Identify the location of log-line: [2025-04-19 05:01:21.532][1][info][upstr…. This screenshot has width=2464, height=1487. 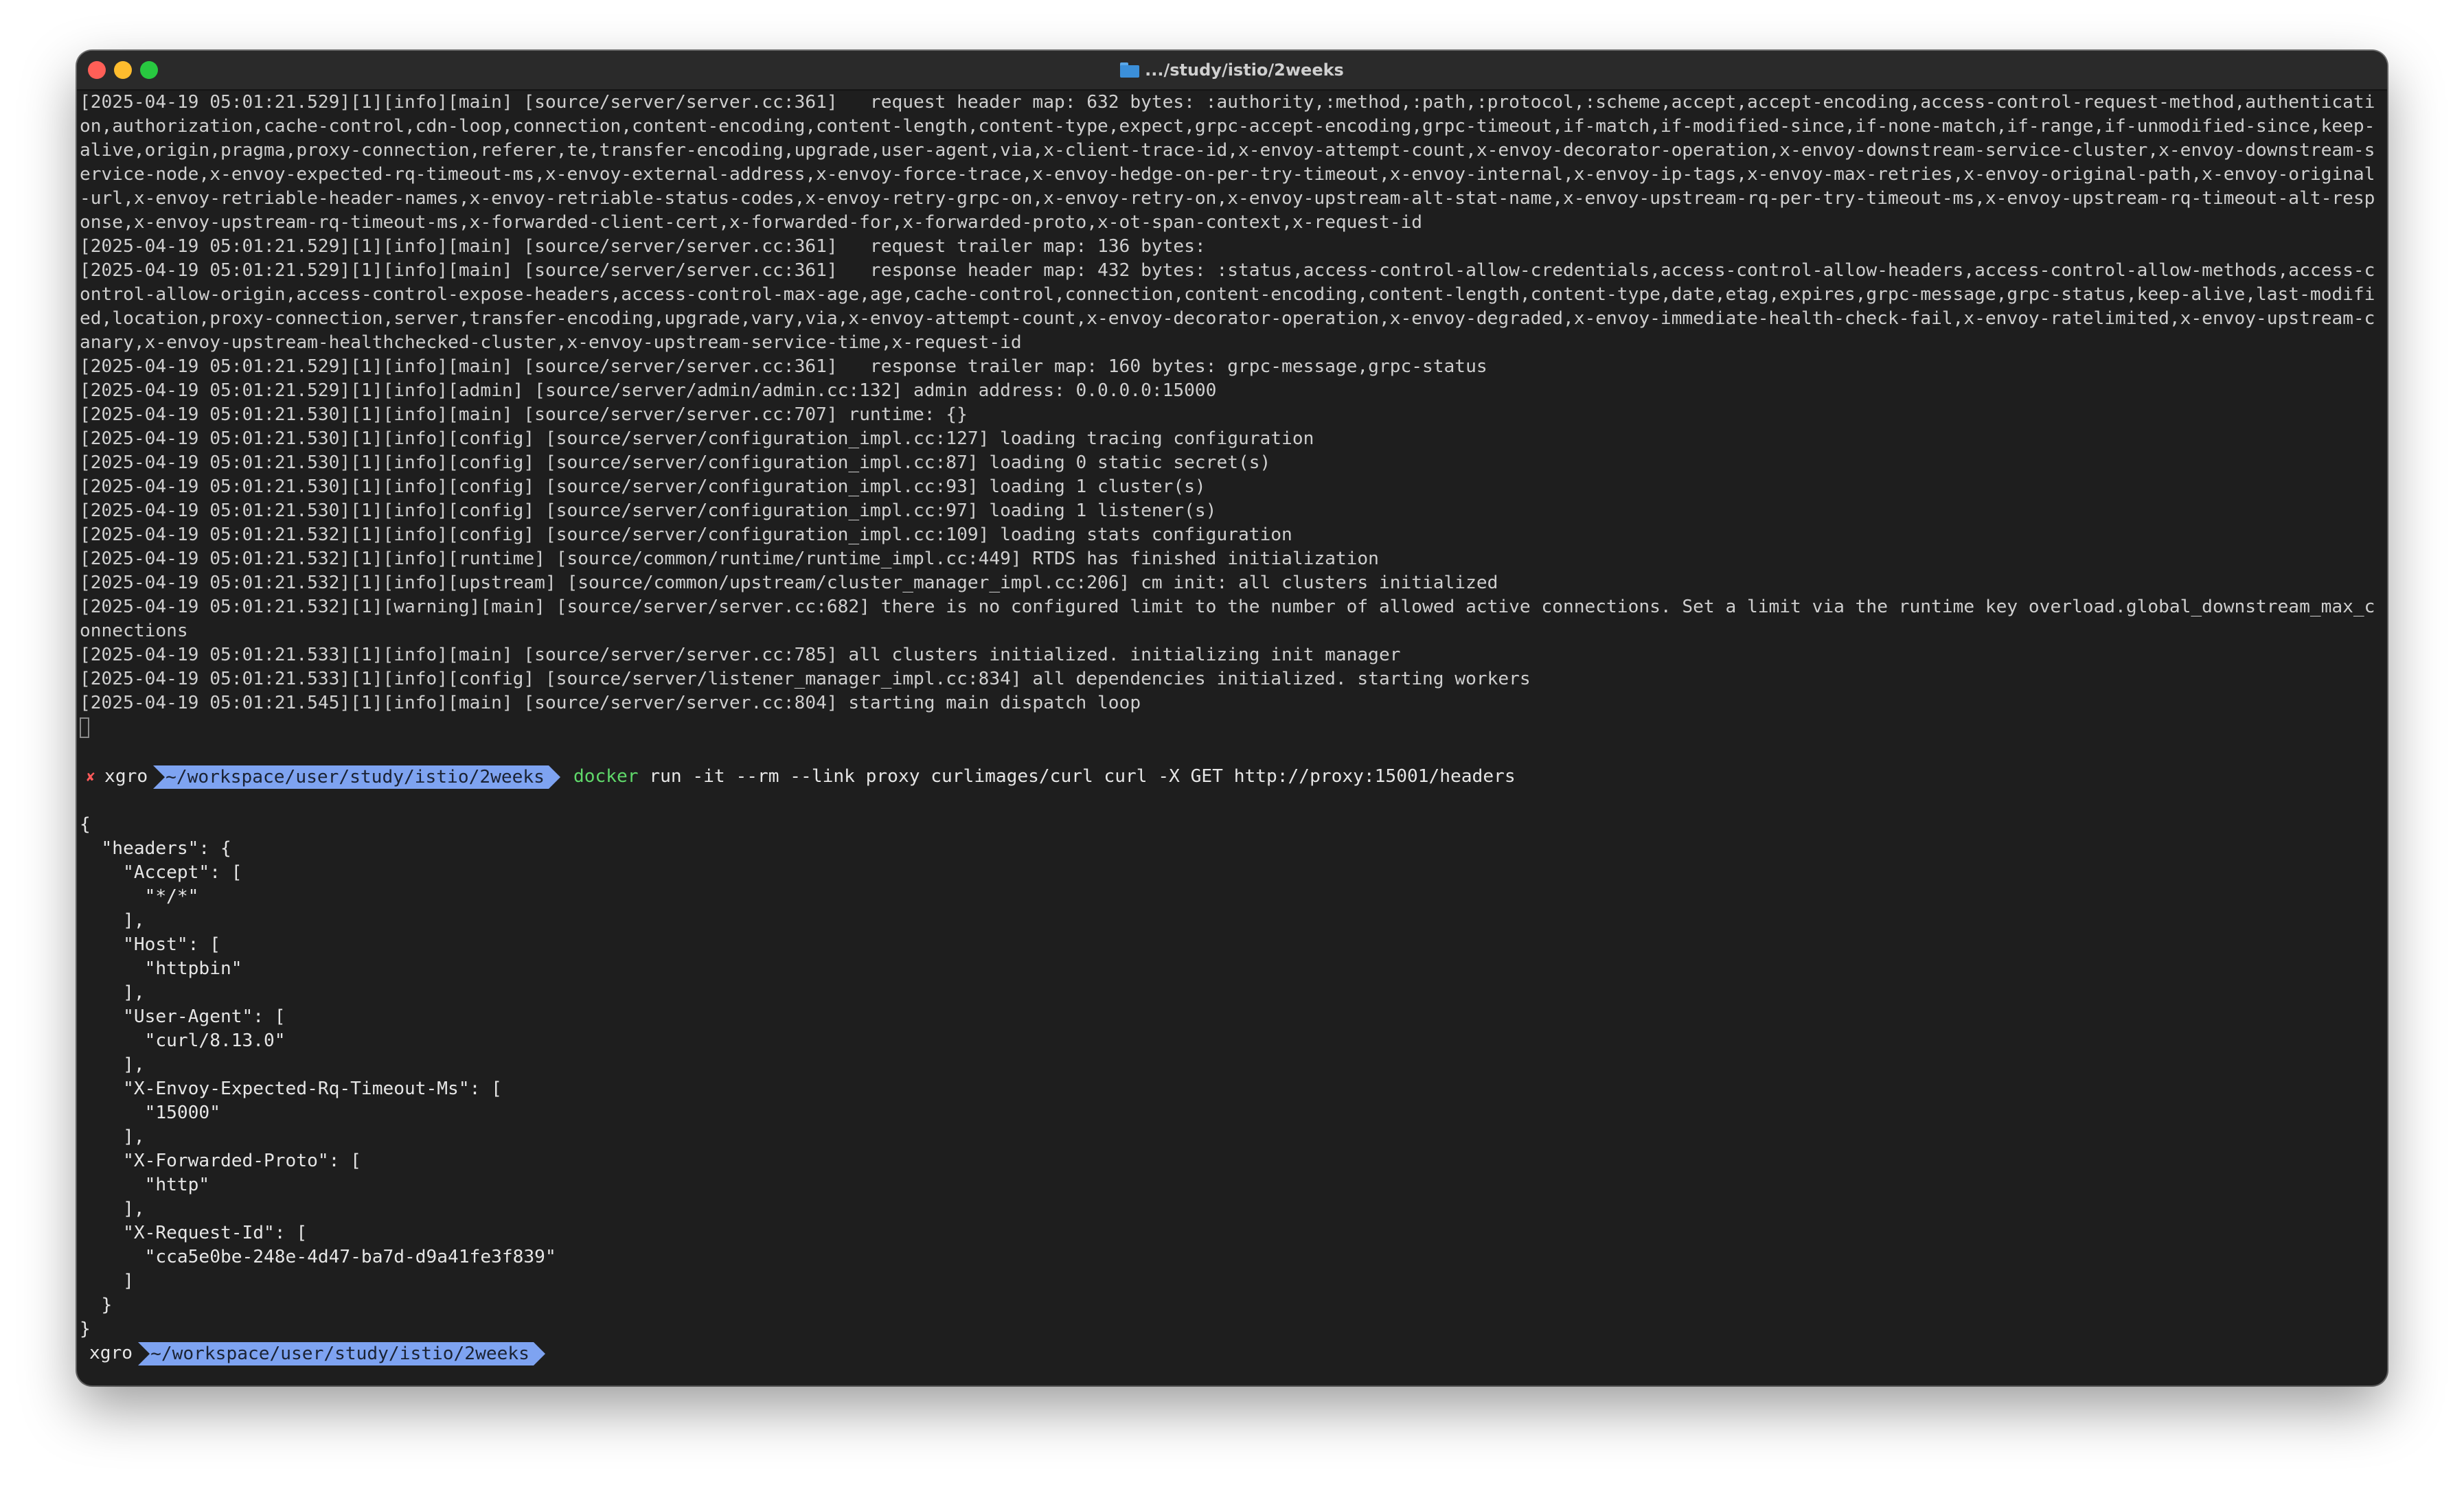
(789, 583).